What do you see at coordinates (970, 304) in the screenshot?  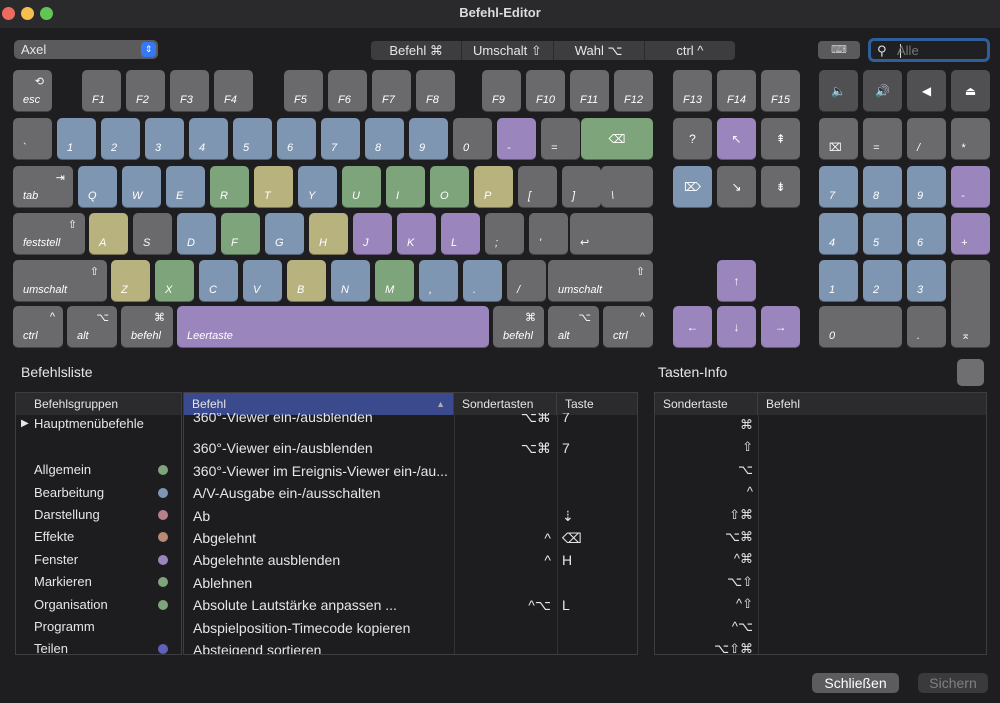 I see `key-numpad-enter: ⌅` at bounding box center [970, 304].